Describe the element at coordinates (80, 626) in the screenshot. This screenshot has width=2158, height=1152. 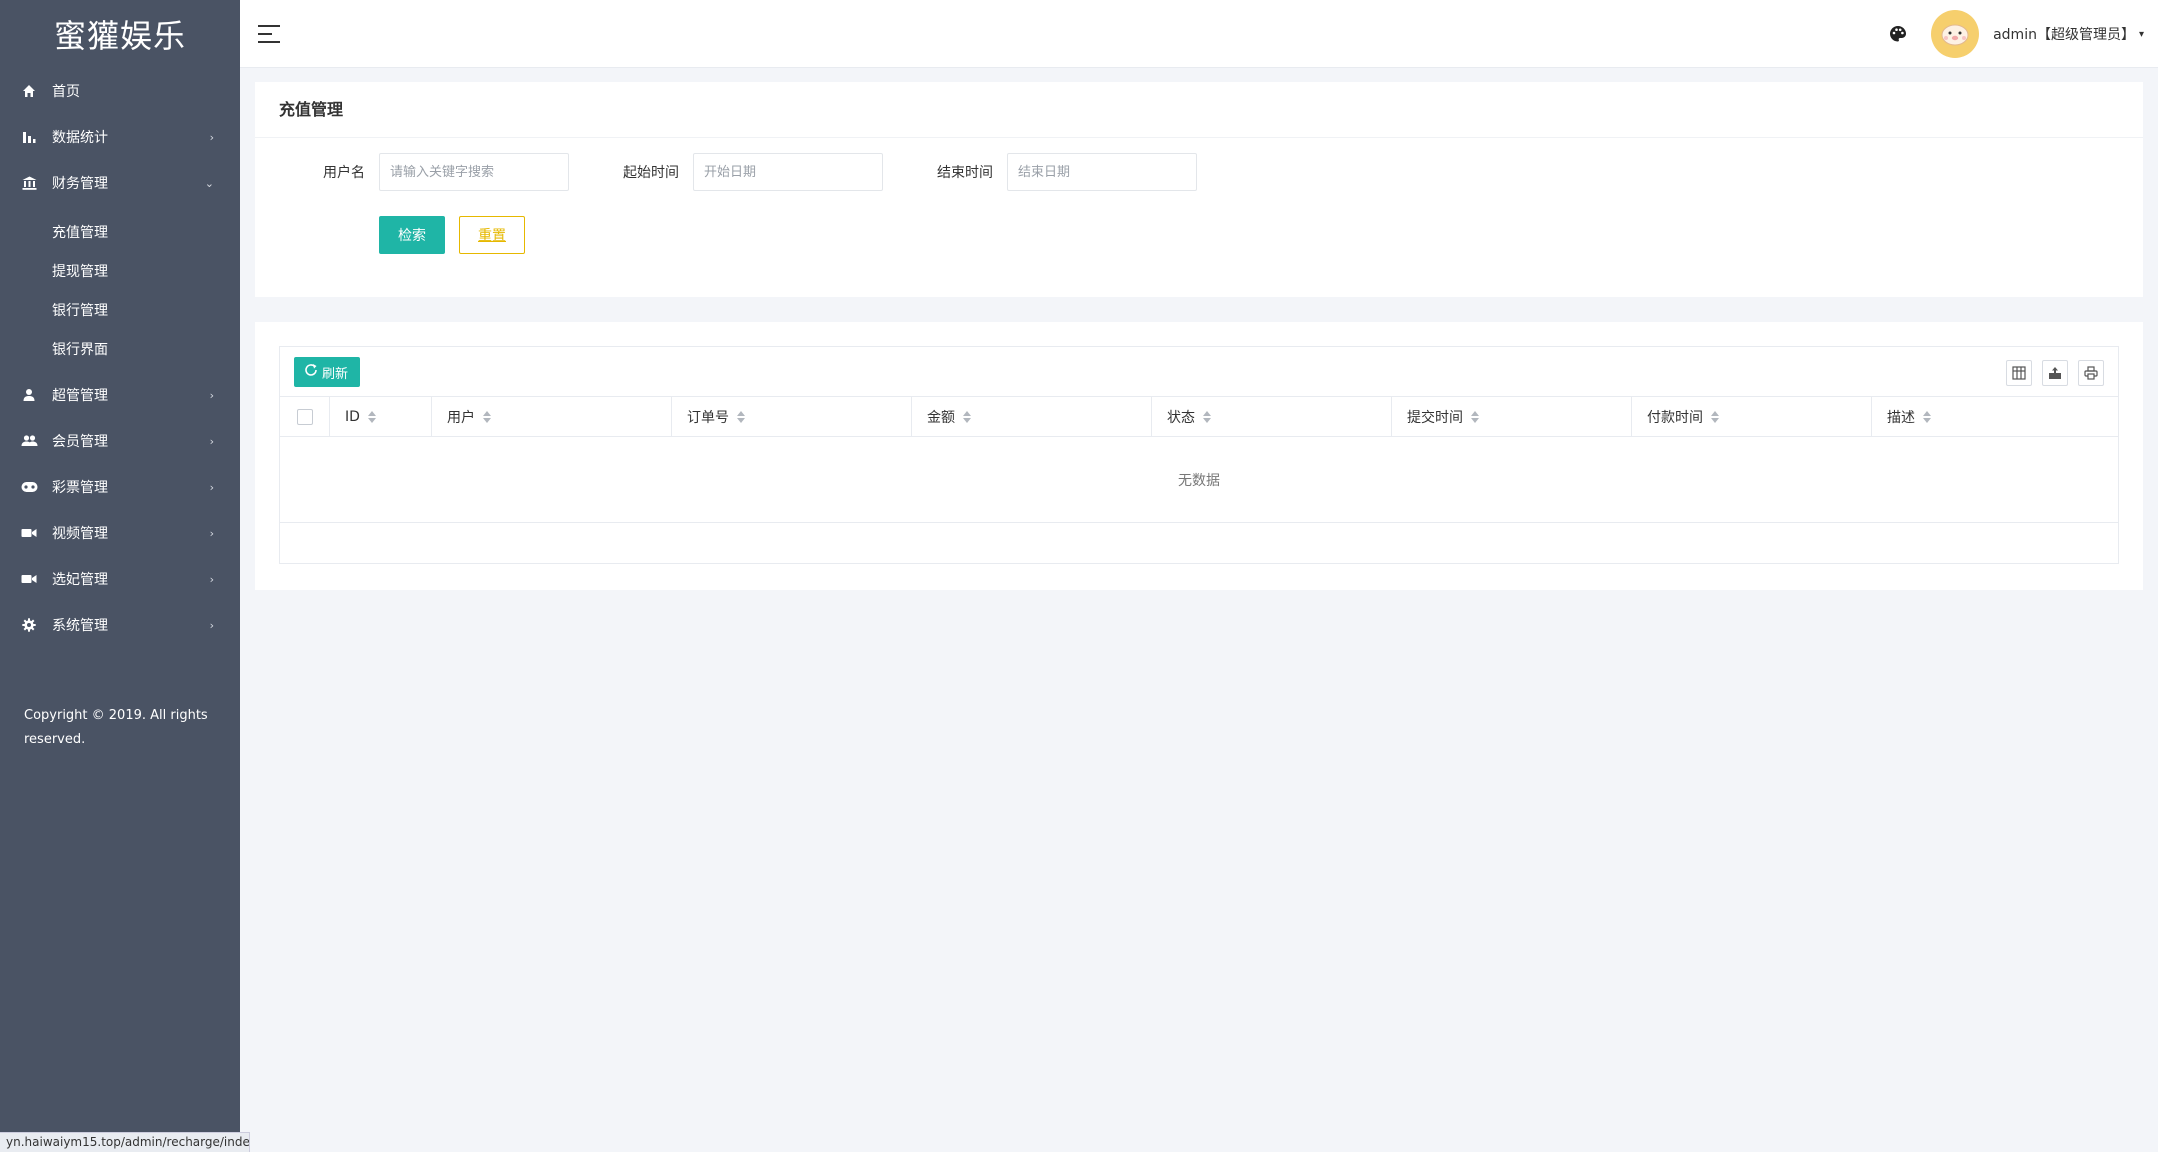
I see `sidebar-item-label: 系统管理` at that location.